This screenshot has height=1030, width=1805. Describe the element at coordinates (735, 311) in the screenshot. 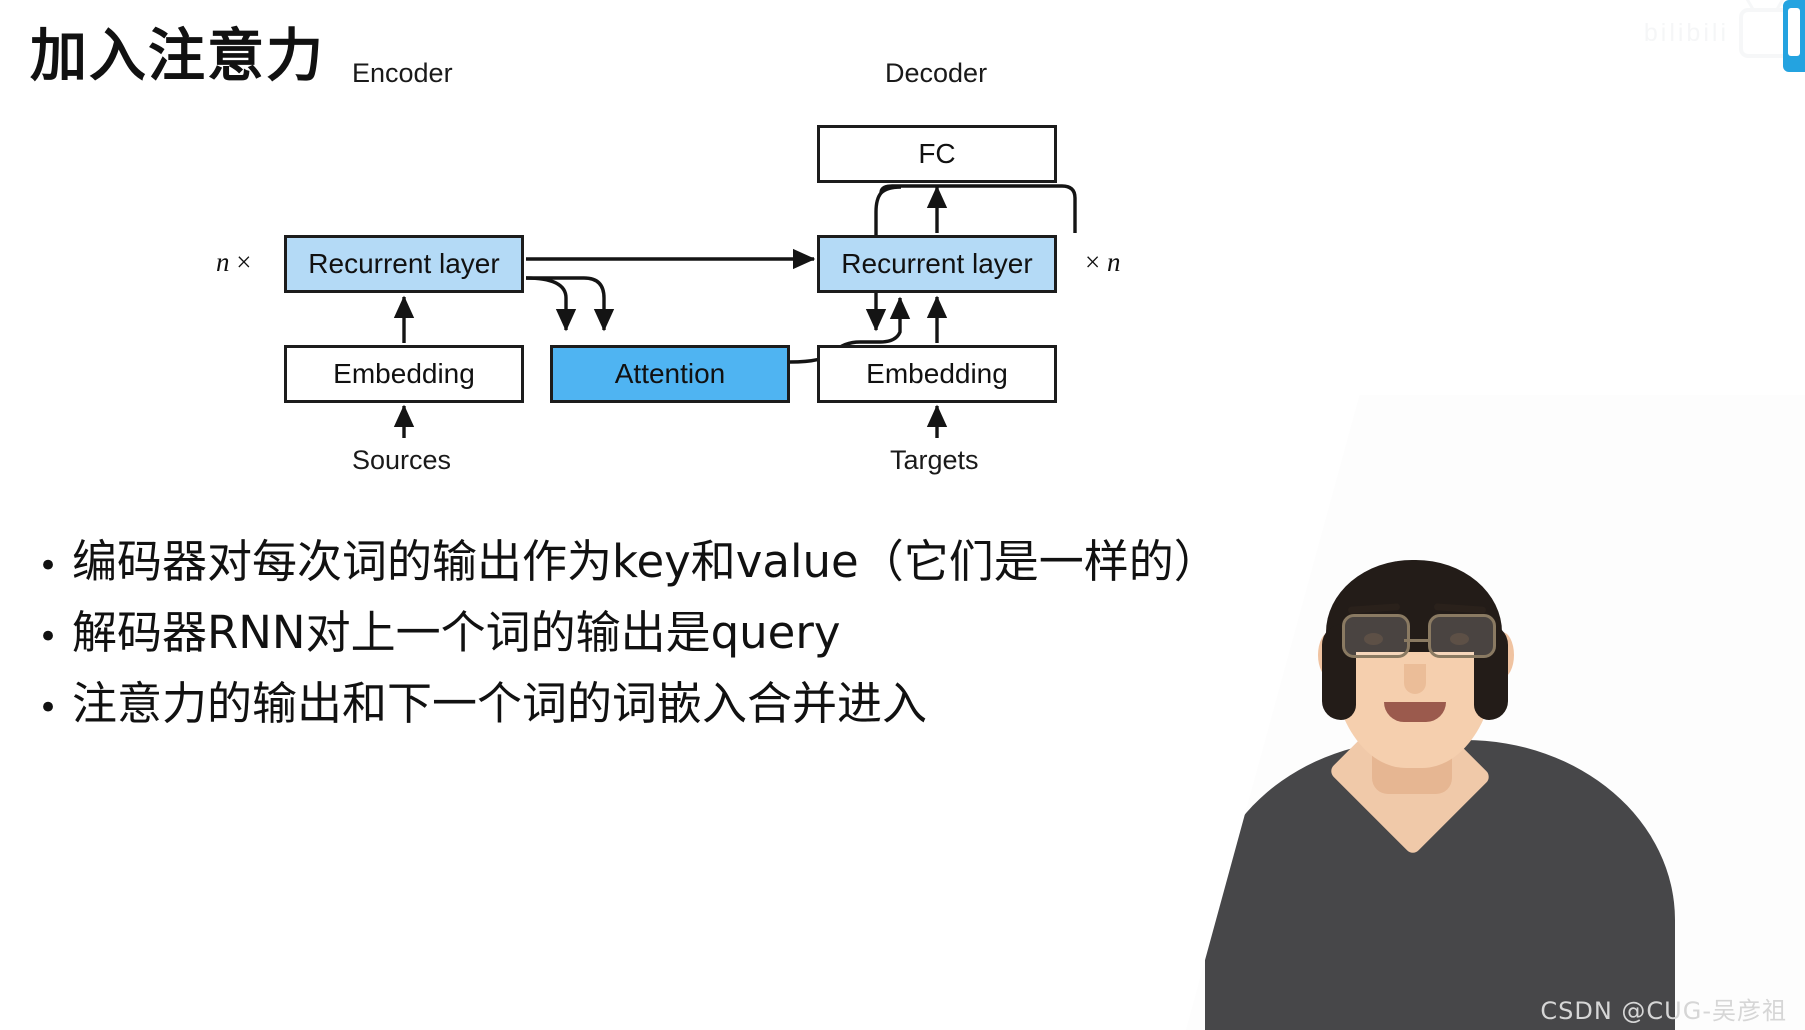

I see `diagram-connectors` at that location.